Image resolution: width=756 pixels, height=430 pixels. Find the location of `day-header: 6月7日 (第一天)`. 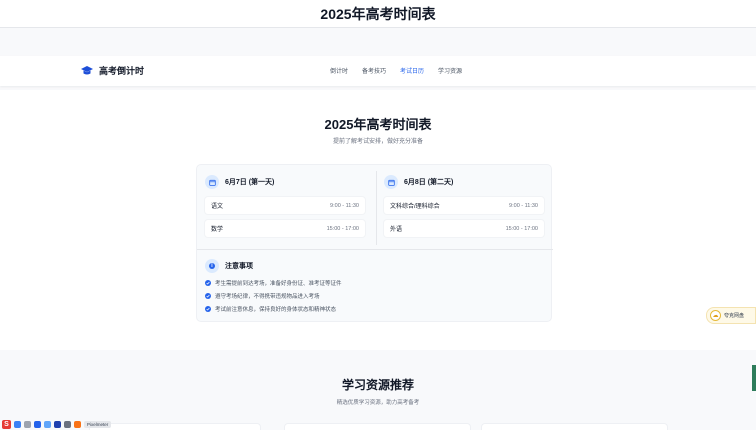

day-header: 6月7日 (第一天) is located at coordinates (285, 182).